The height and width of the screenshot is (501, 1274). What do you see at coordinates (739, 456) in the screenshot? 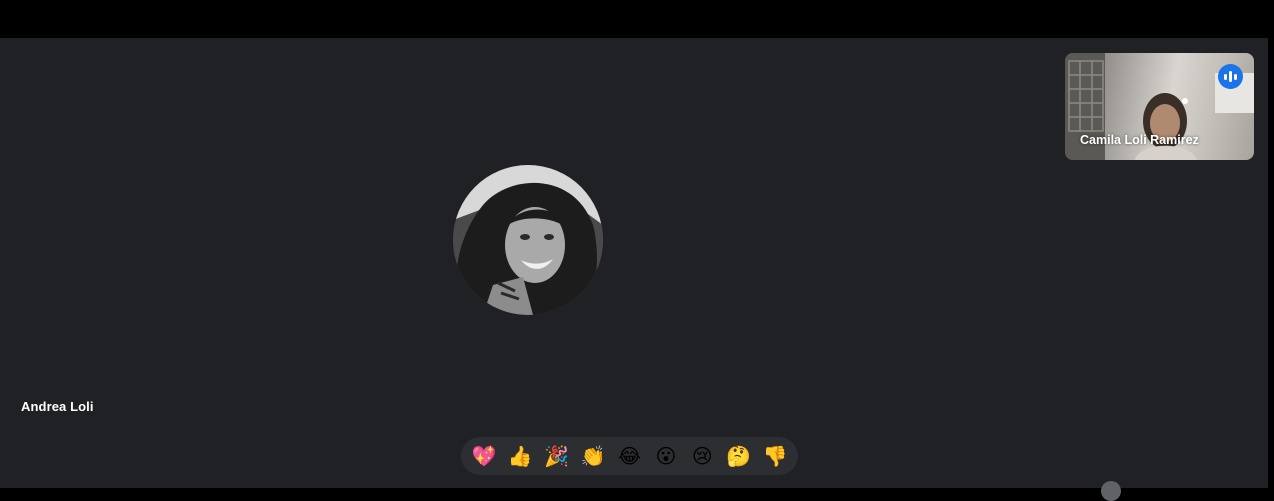
I see `thinking-face-icon: 🤔` at bounding box center [739, 456].